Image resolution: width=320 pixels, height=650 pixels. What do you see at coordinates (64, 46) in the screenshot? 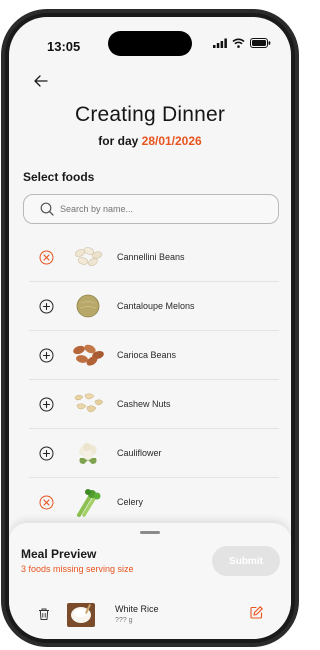
I see `status-time: 13:05` at bounding box center [64, 46].